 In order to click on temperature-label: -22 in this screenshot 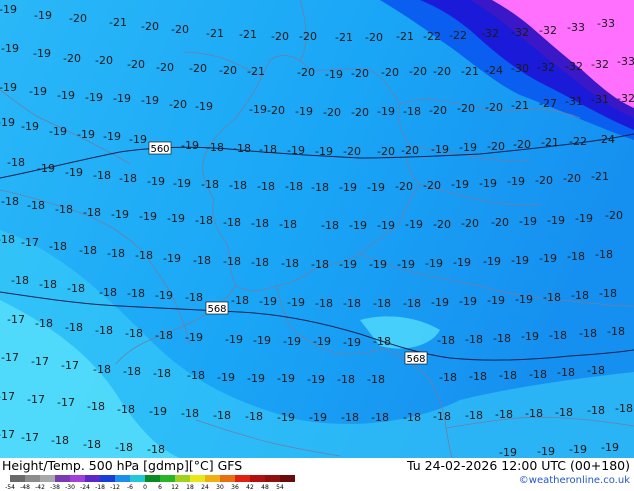, I will do `click(432, 36)`.